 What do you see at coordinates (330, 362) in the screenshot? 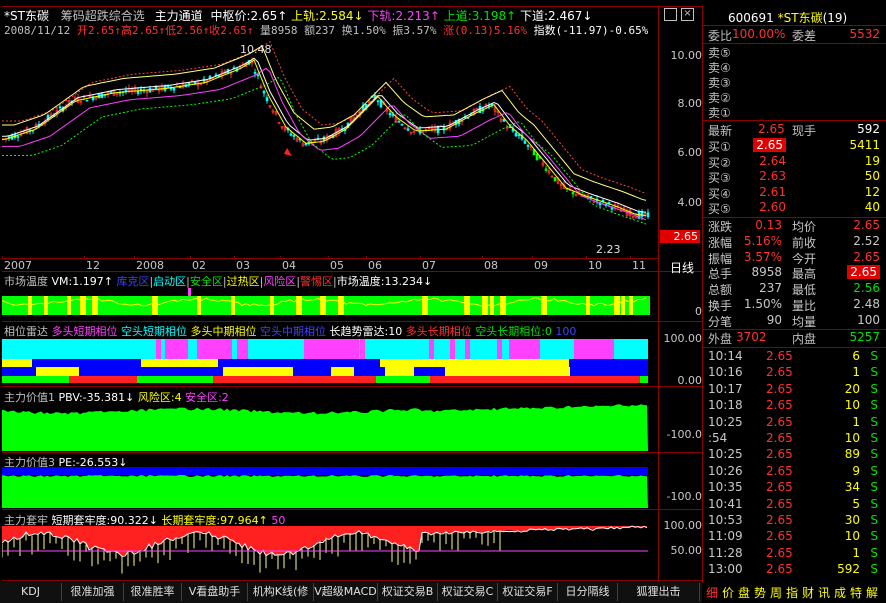
I see `radar-chart` at bounding box center [330, 362].